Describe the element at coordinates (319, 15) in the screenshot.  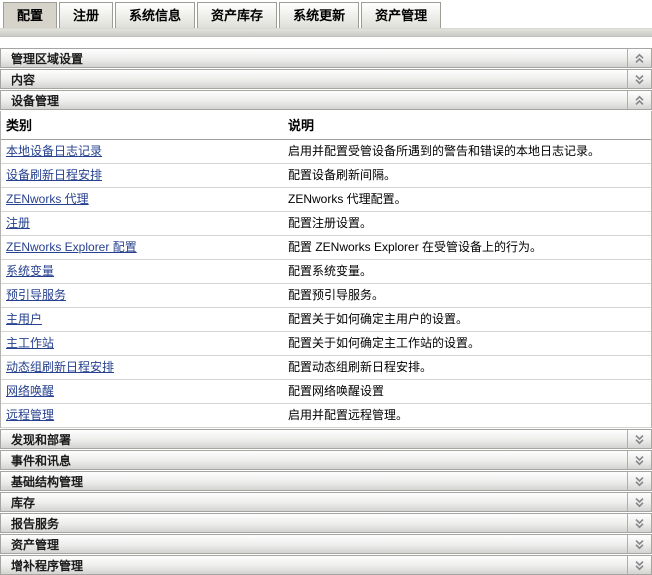
I see `tab-system-update: 系统更新` at that location.